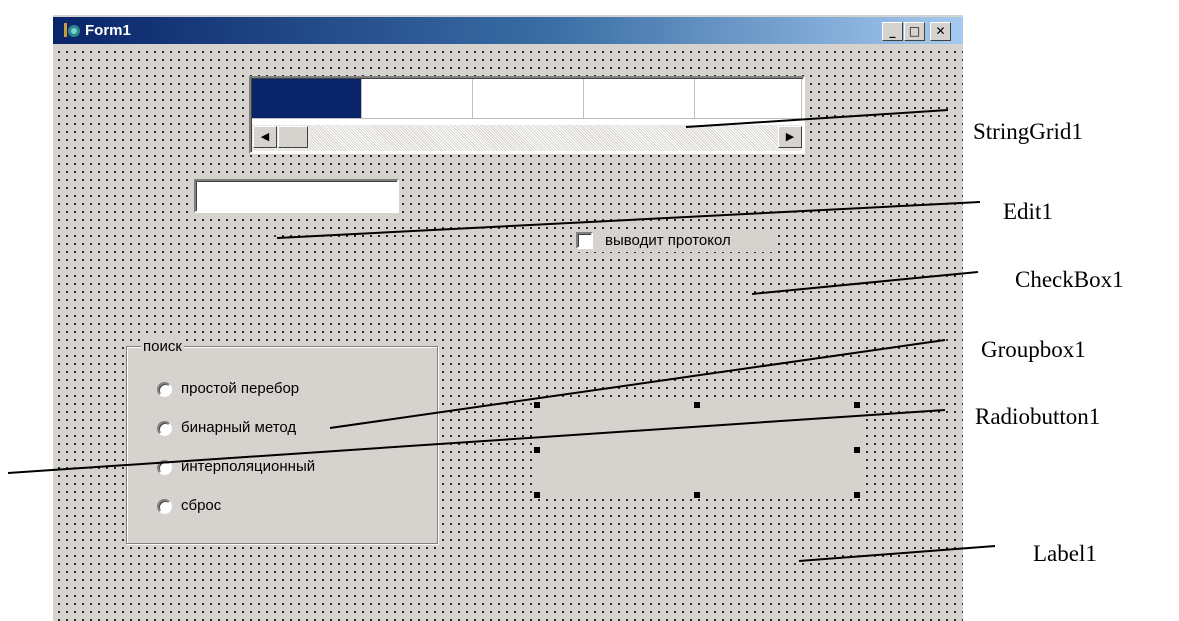  I want to click on radio-interpolation: интерполяционный, so click(287, 468).